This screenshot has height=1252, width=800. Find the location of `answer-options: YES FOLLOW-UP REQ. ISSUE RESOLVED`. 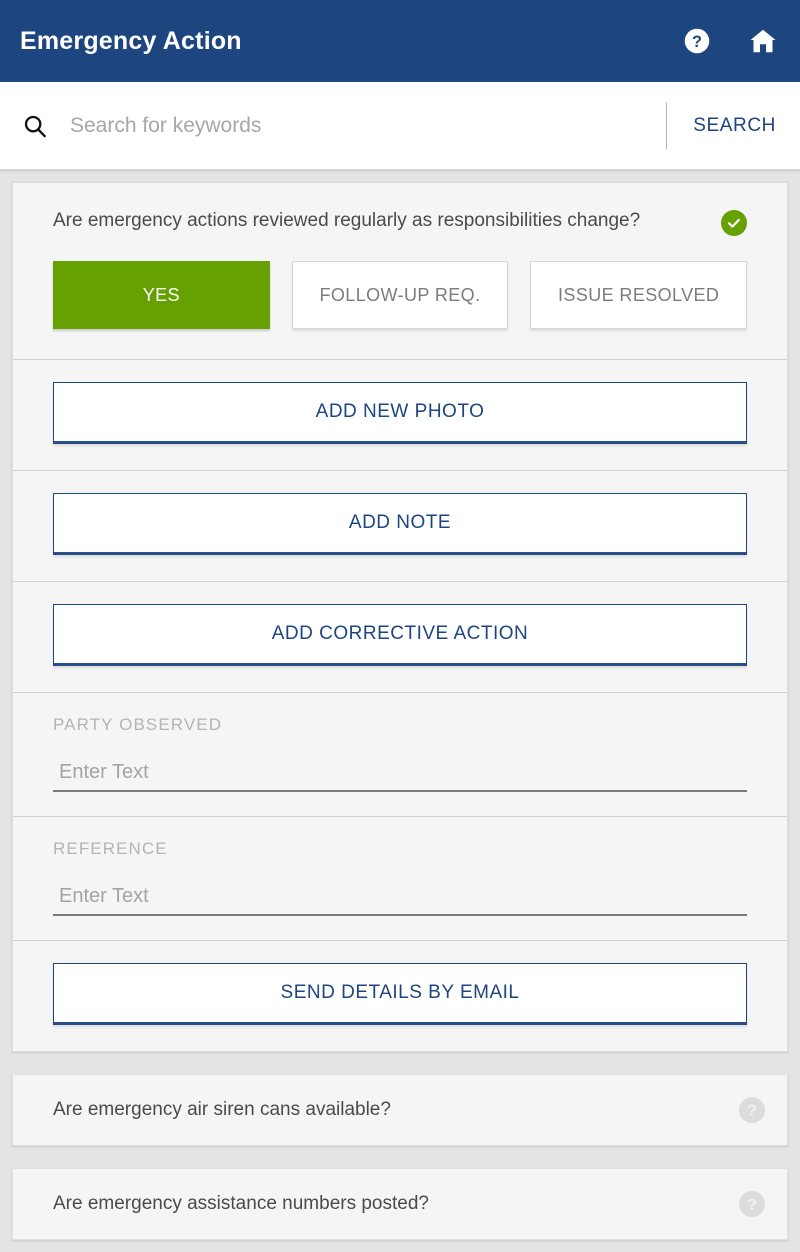

answer-options: YES FOLLOW-UP REQ. ISSUE RESOLVED is located at coordinates (400, 297).